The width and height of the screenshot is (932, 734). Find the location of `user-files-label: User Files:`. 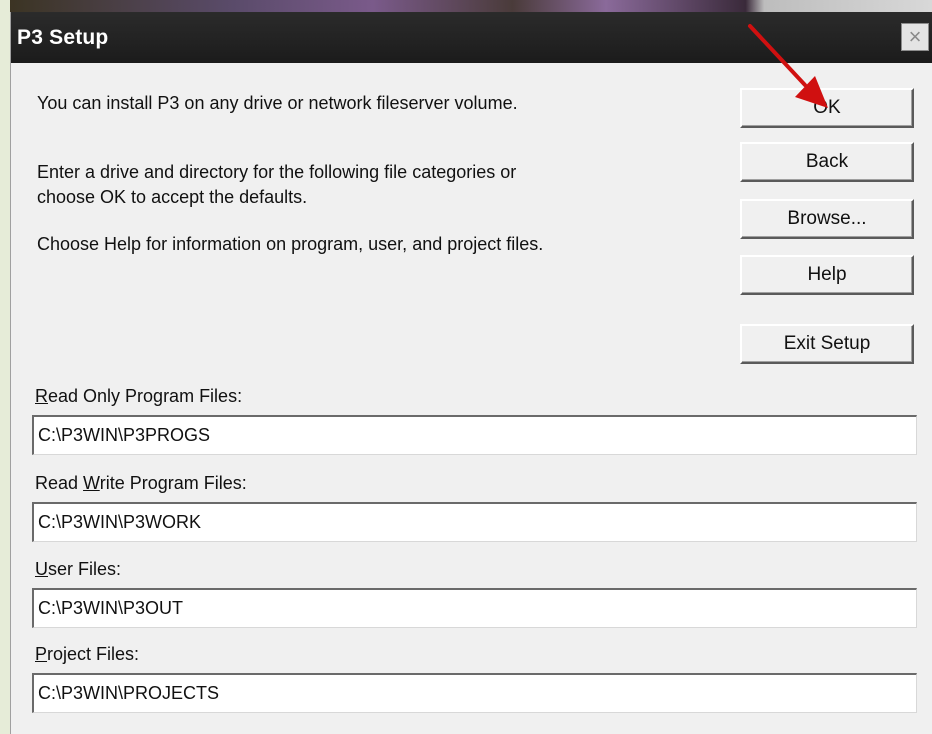

user-files-label: User Files: is located at coordinates (78, 569).